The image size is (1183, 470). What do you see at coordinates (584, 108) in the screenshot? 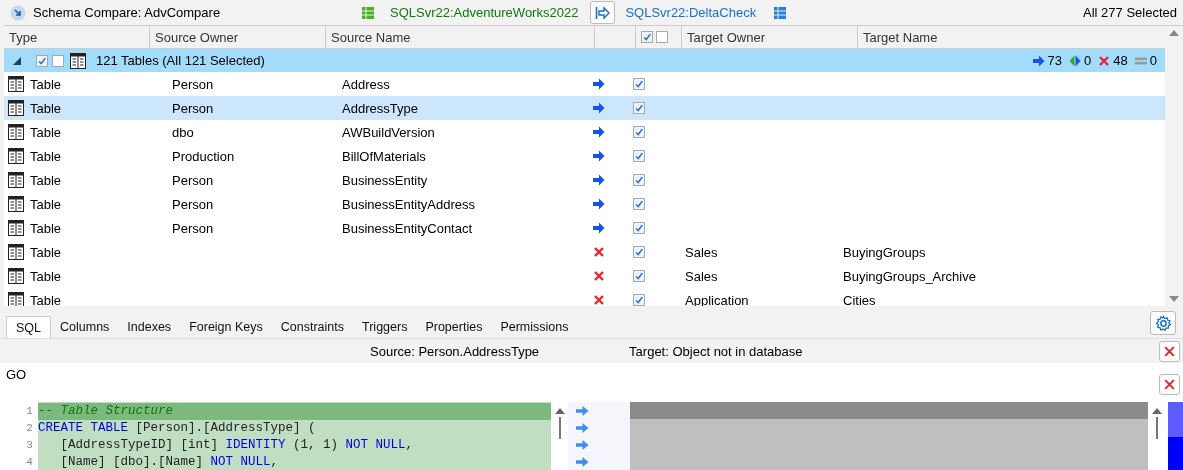
I see `table-row: Table Person AddressType` at bounding box center [584, 108].